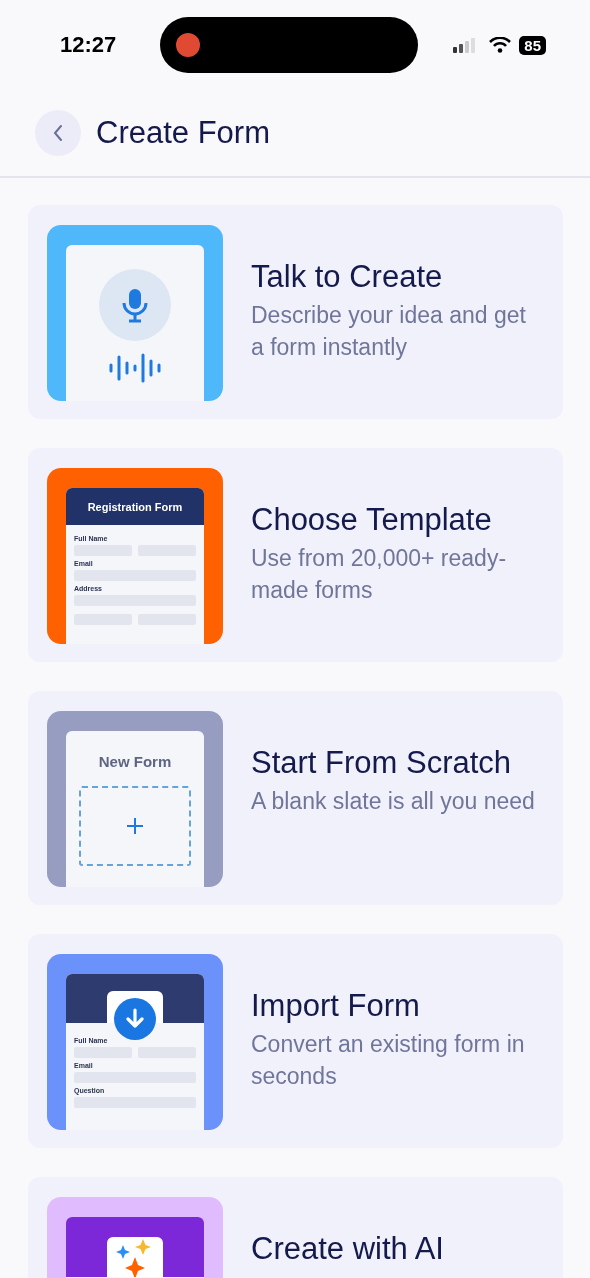 The width and height of the screenshot is (590, 1278). What do you see at coordinates (135, 799) in the screenshot?
I see `thumbnail-drawing: New Form` at bounding box center [135, 799].